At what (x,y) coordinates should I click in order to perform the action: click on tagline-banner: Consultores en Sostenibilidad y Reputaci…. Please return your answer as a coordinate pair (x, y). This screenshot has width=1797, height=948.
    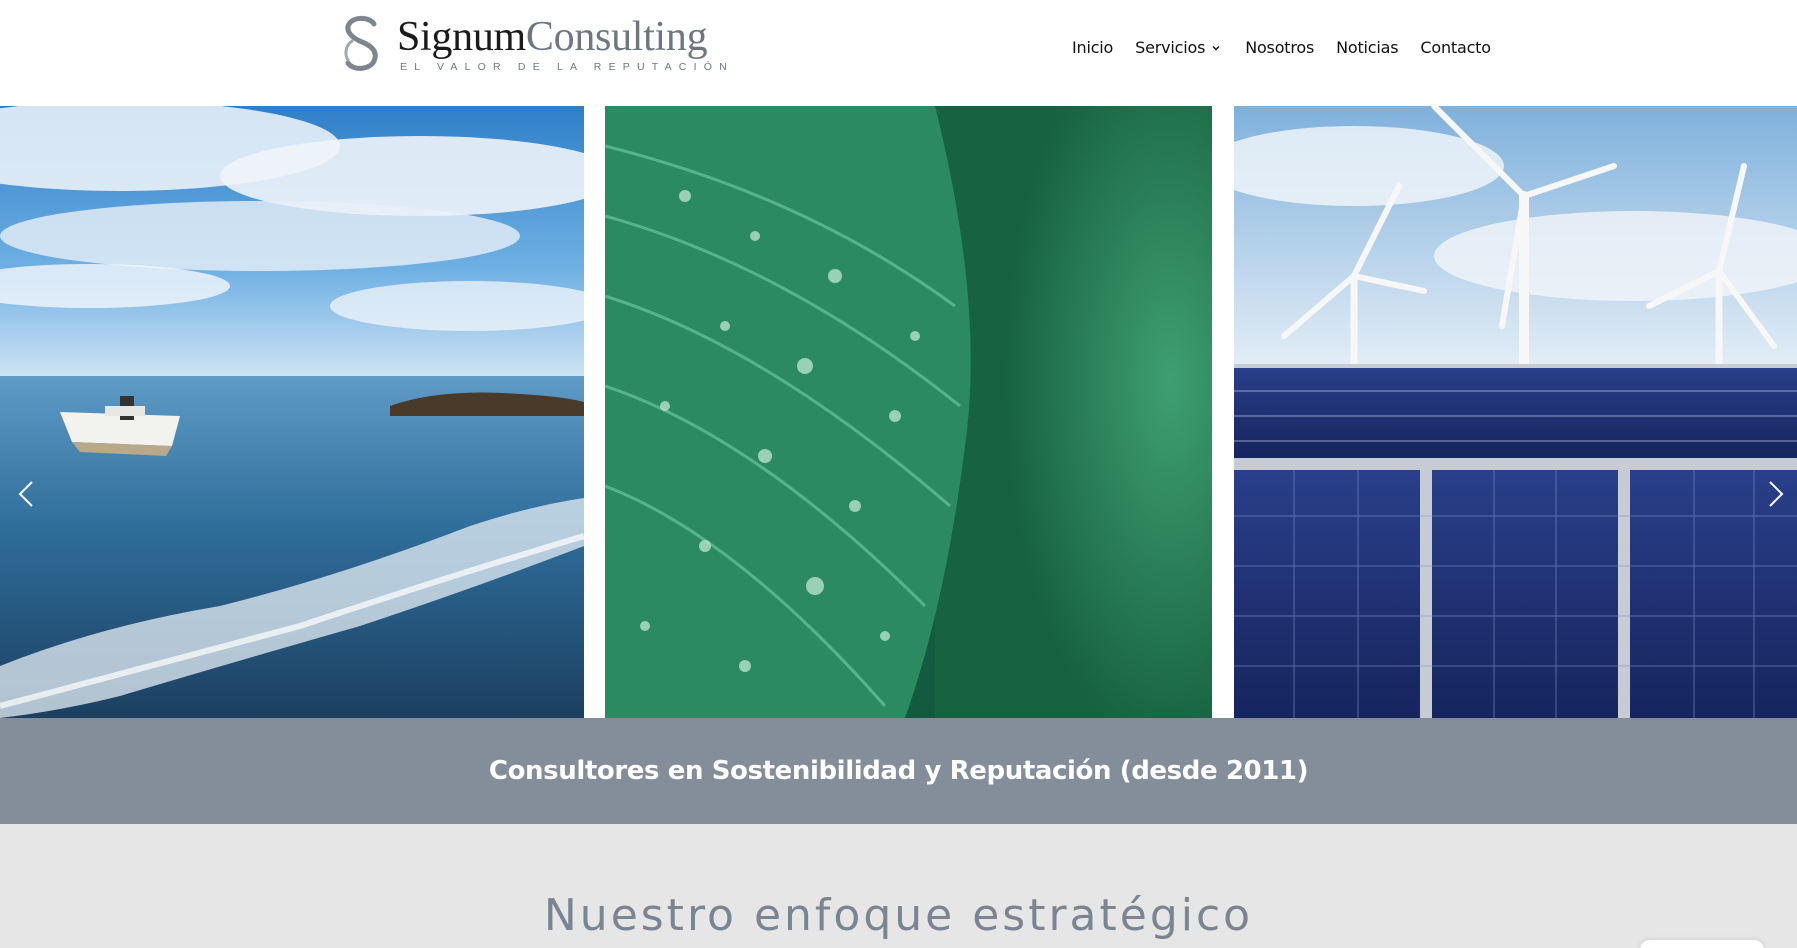
    Looking at the image, I should click on (898, 771).